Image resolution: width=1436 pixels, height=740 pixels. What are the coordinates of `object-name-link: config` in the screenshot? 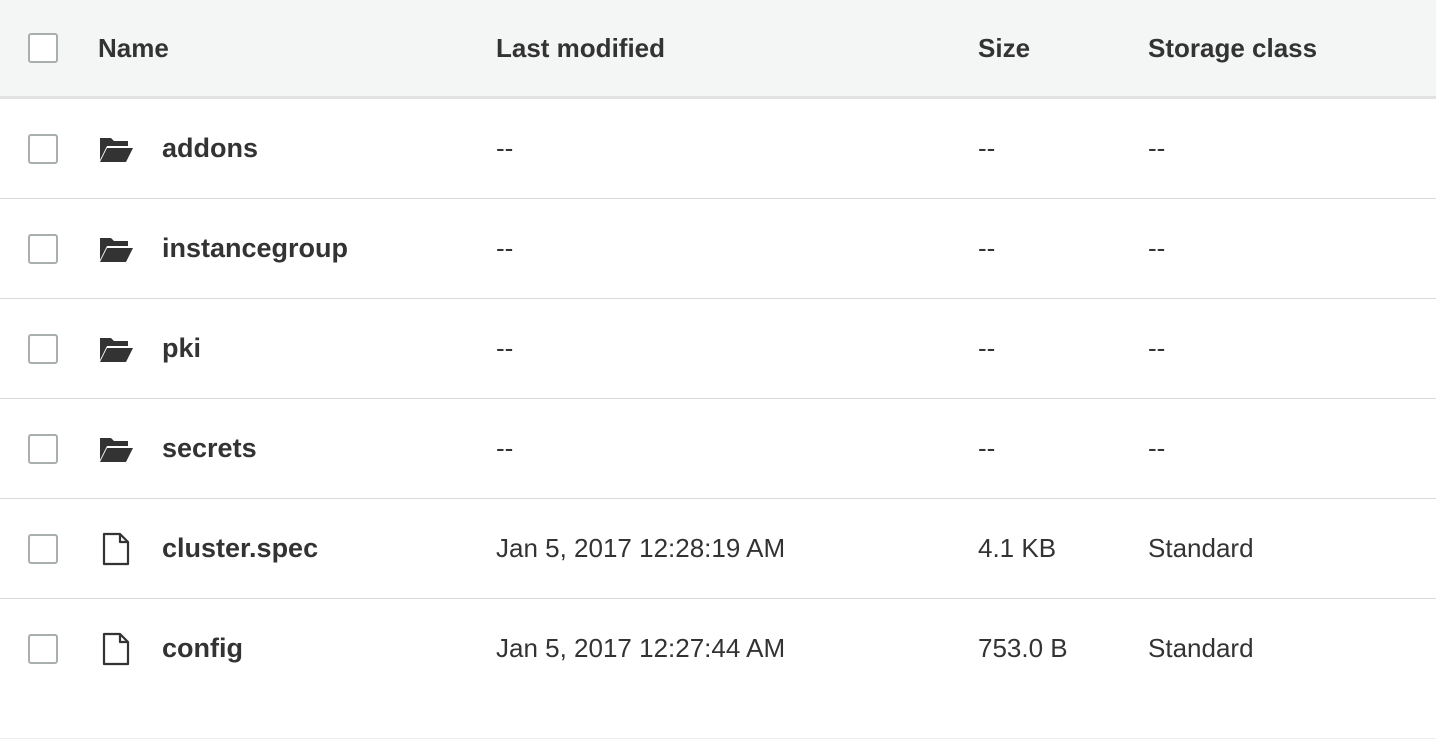 It's located at (202, 648).